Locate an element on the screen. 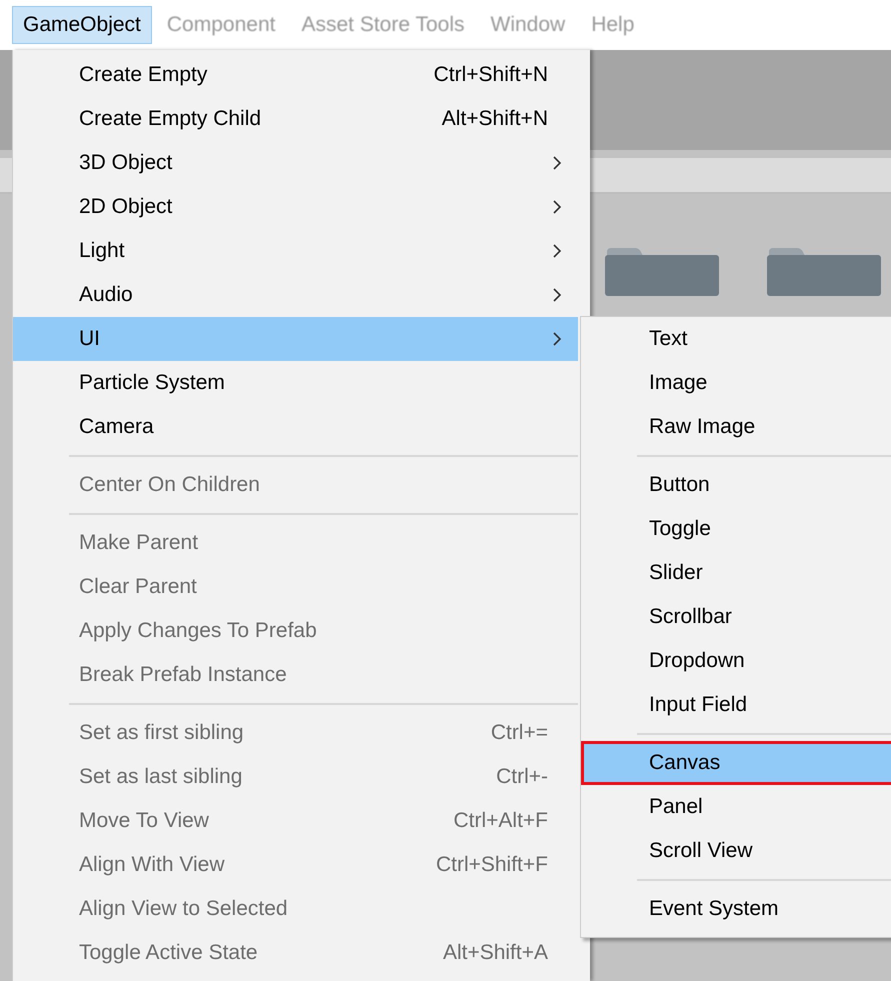  menu-item: Image is located at coordinates (736, 383).